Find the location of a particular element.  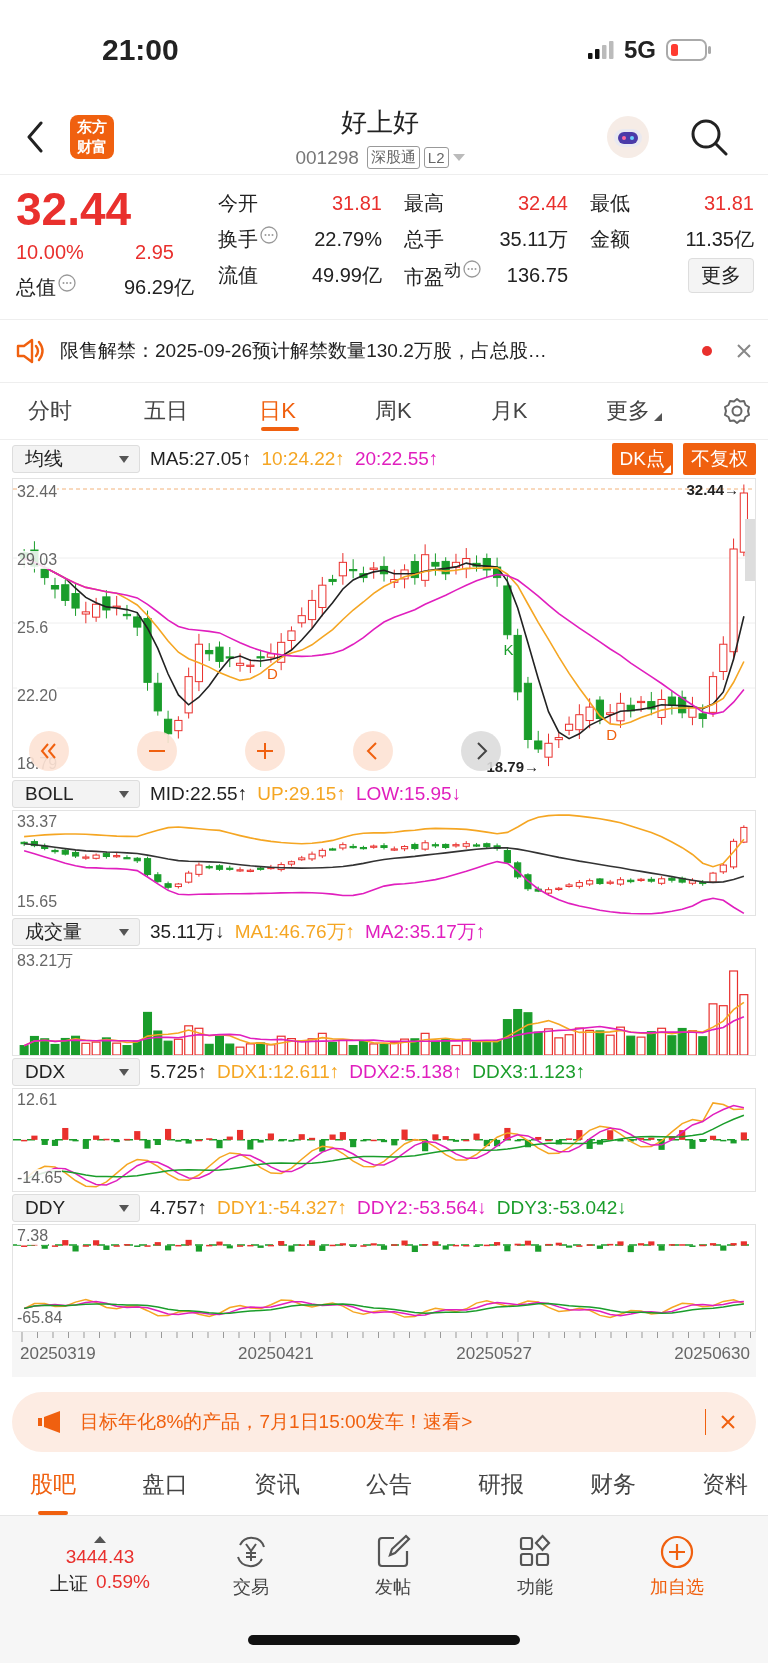

current-price: 32.44 is located at coordinates (74, 209).